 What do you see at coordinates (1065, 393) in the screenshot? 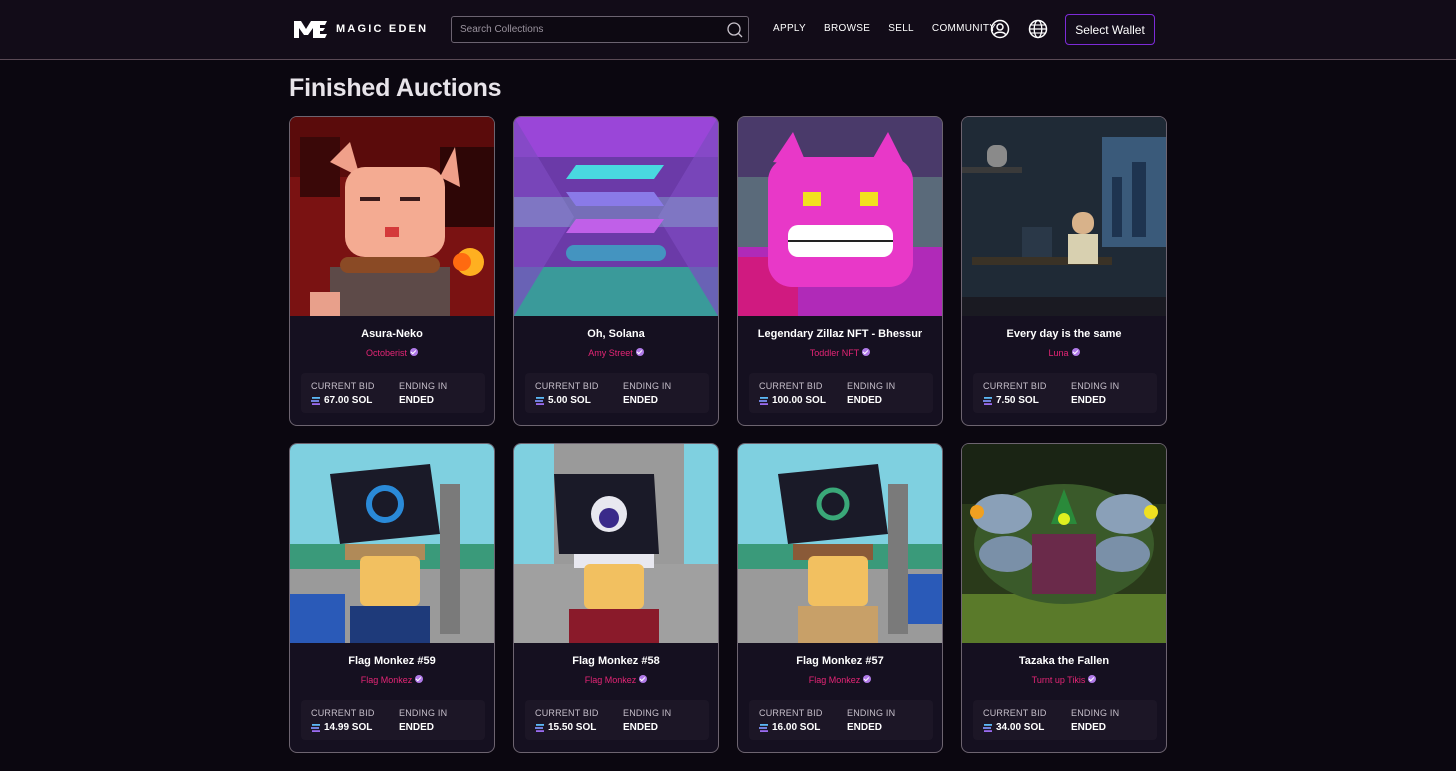
I see `bid-info: CURRENT BID ENDING IN 7.50 SOL ENDED` at bounding box center [1065, 393].